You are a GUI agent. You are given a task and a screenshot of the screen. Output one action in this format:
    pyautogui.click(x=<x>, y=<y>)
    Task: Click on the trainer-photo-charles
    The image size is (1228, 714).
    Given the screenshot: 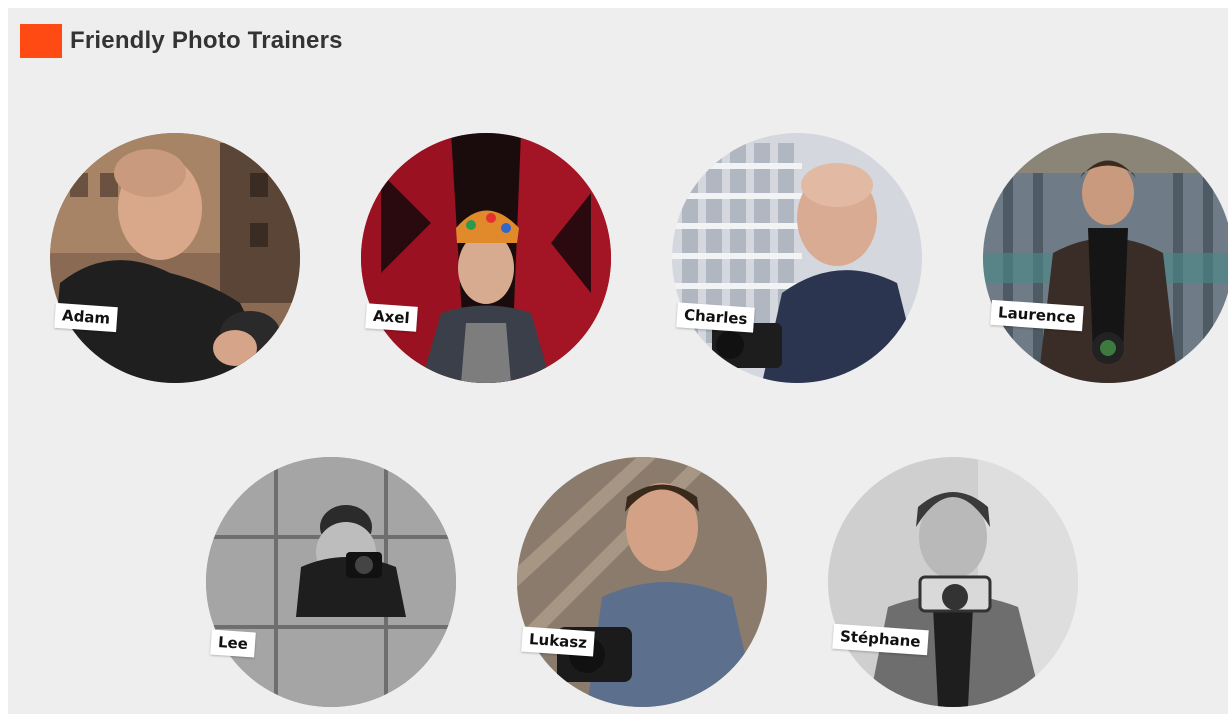 What is the action you would take?
    pyautogui.click(x=797, y=258)
    